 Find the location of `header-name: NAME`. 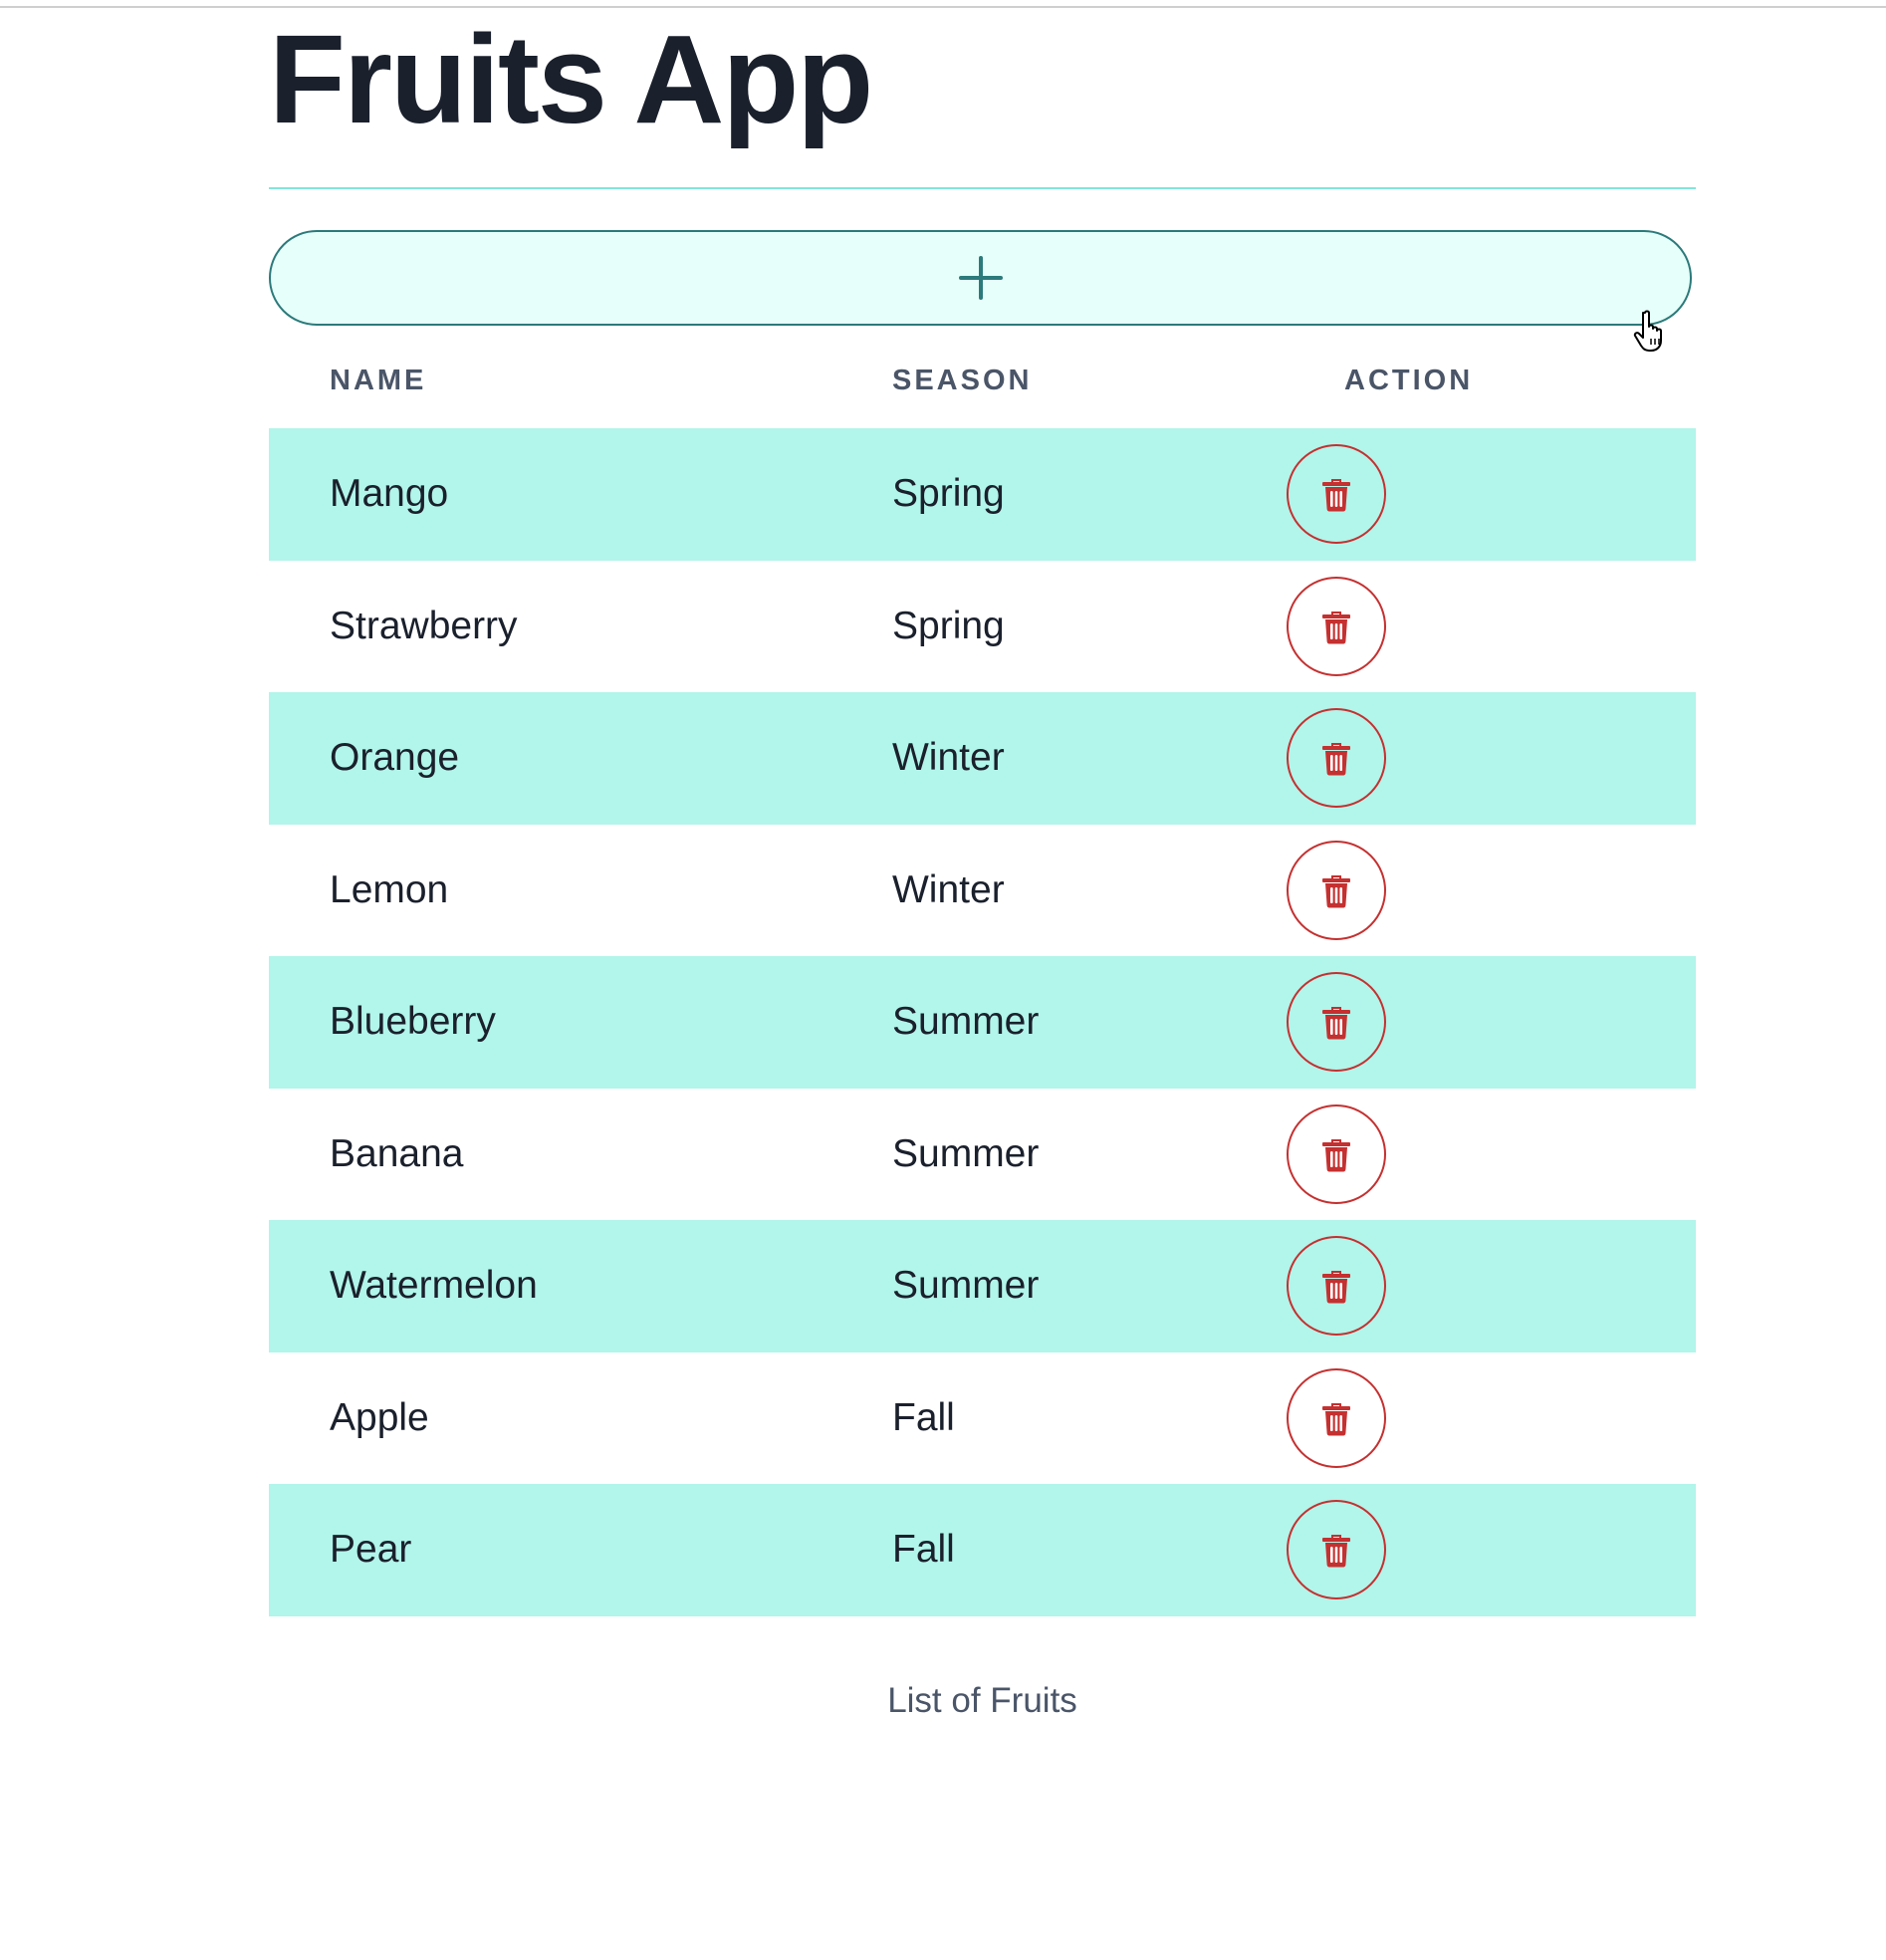

header-name: NAME is located at coordinates (378, 380).